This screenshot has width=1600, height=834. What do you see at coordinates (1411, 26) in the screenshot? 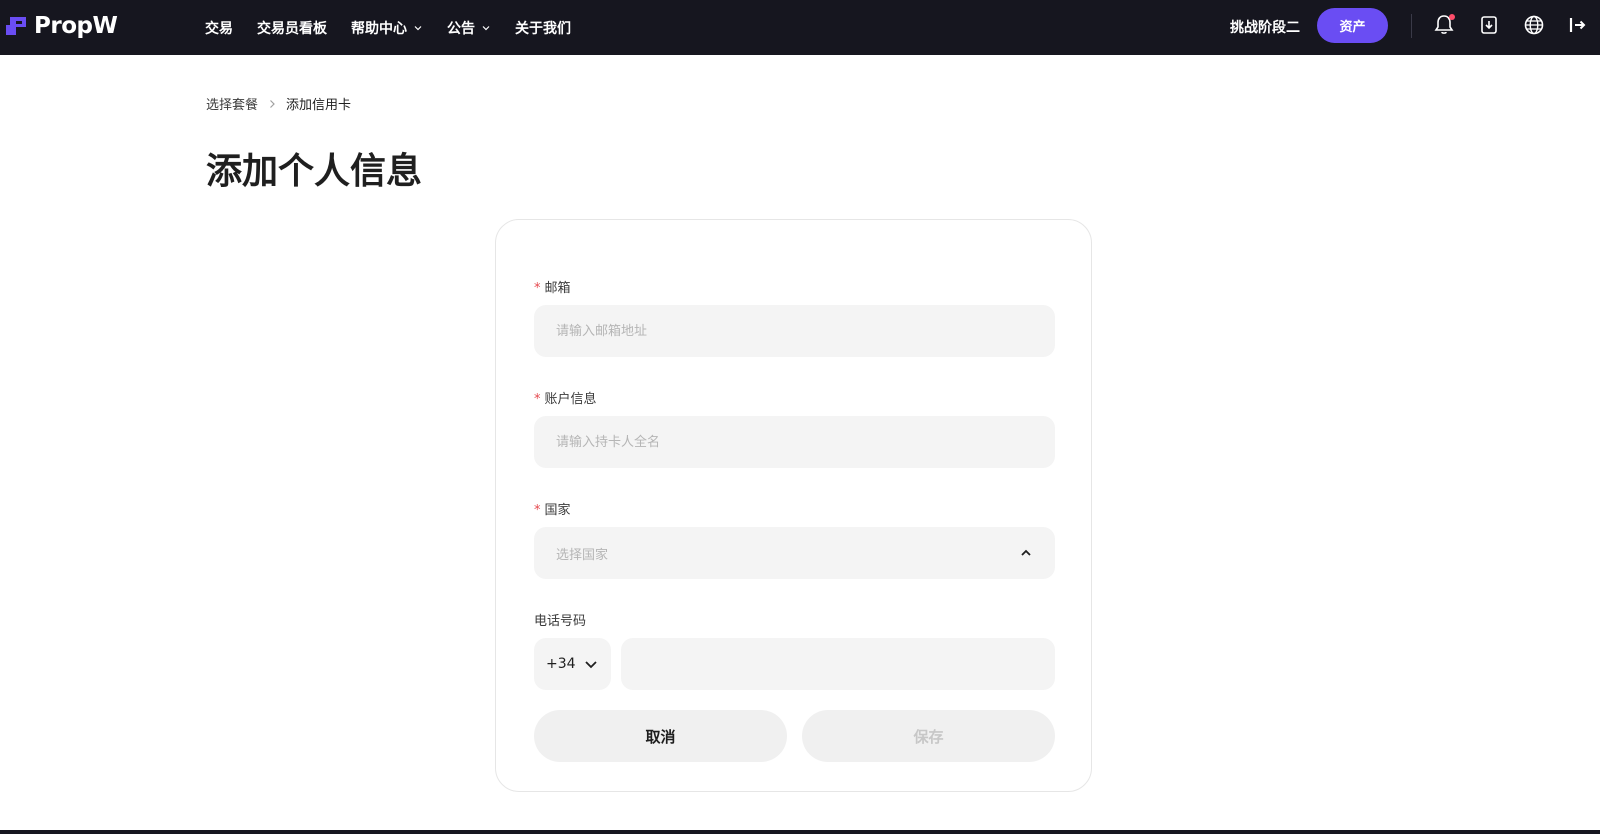
I see `nav-divider` at bounding box center [1411, 26].